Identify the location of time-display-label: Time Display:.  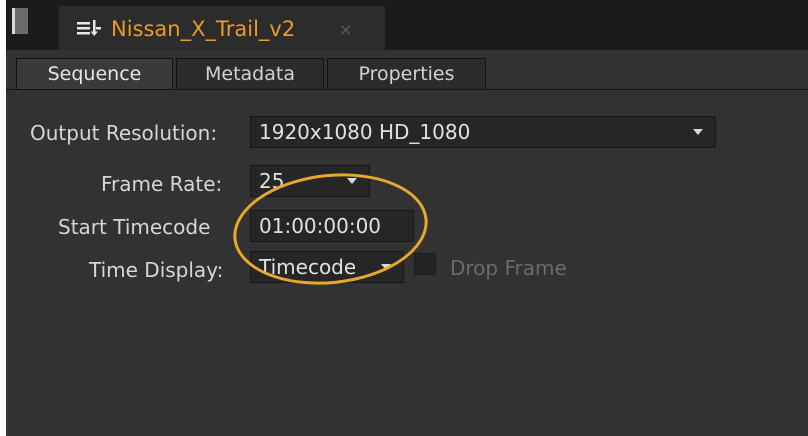
(156, 270).